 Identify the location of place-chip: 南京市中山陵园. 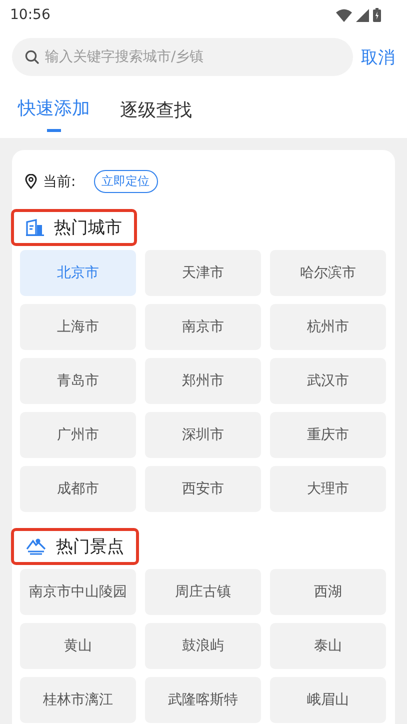
(78, 592).